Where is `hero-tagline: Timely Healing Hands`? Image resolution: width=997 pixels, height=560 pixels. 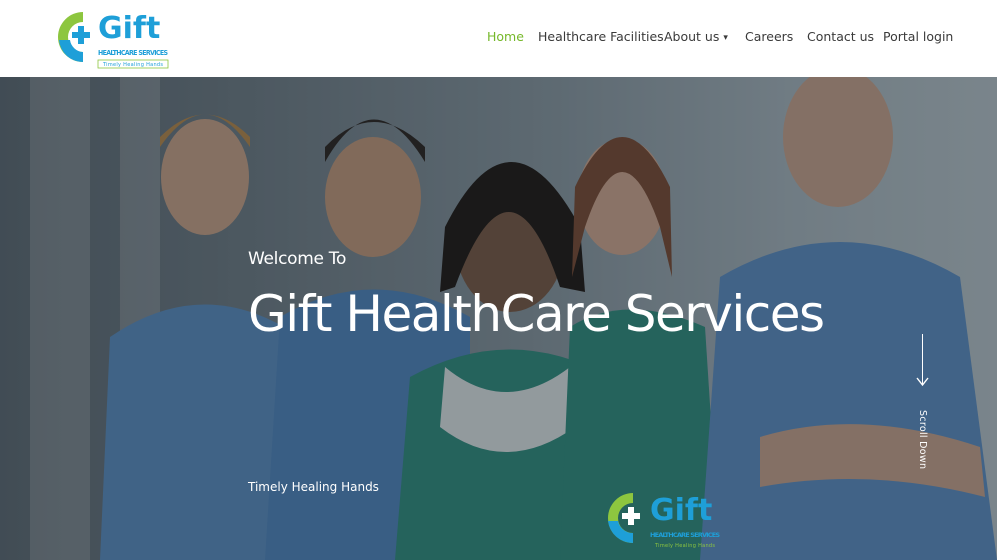
hero-tagline: Timely Healing Hands is located at coordinates (313, 487).